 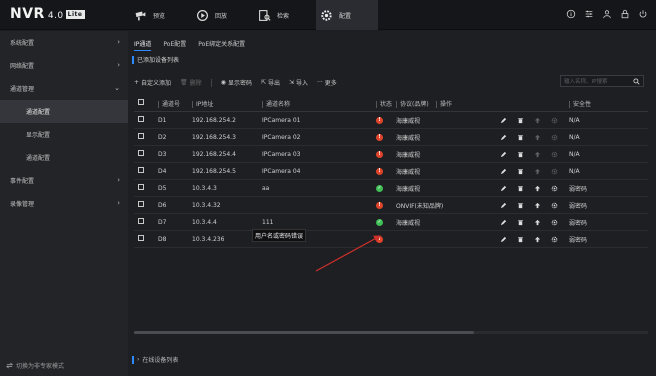 What do you see at coordinates (327, 82) in the screenshot?
I see `more-button: ··· 更多` at bounding box center [327, 82].